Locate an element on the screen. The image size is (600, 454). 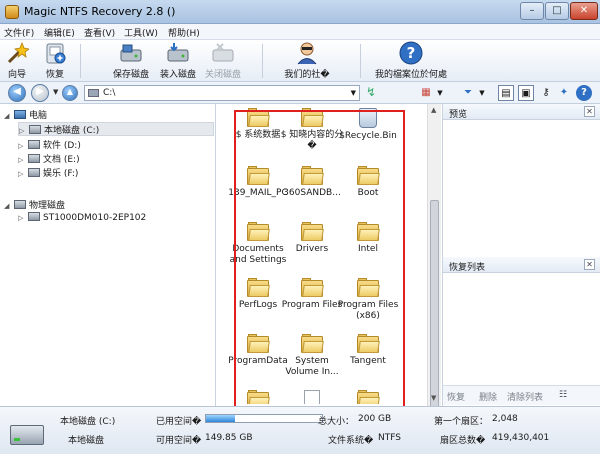
app-icon is located at coordinates (12, 12).